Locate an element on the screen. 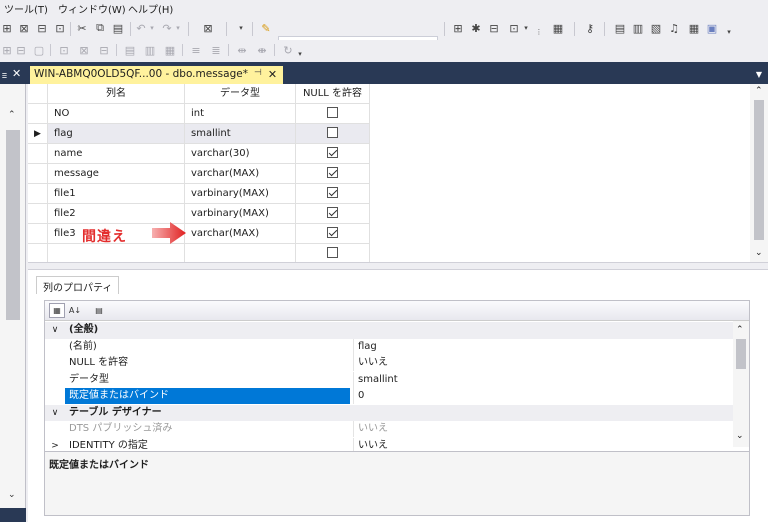 Image resolution: width=768 pixels, height=522 pixels. menu-help: ヘルプ(H) is located at coordinates (150, 8).